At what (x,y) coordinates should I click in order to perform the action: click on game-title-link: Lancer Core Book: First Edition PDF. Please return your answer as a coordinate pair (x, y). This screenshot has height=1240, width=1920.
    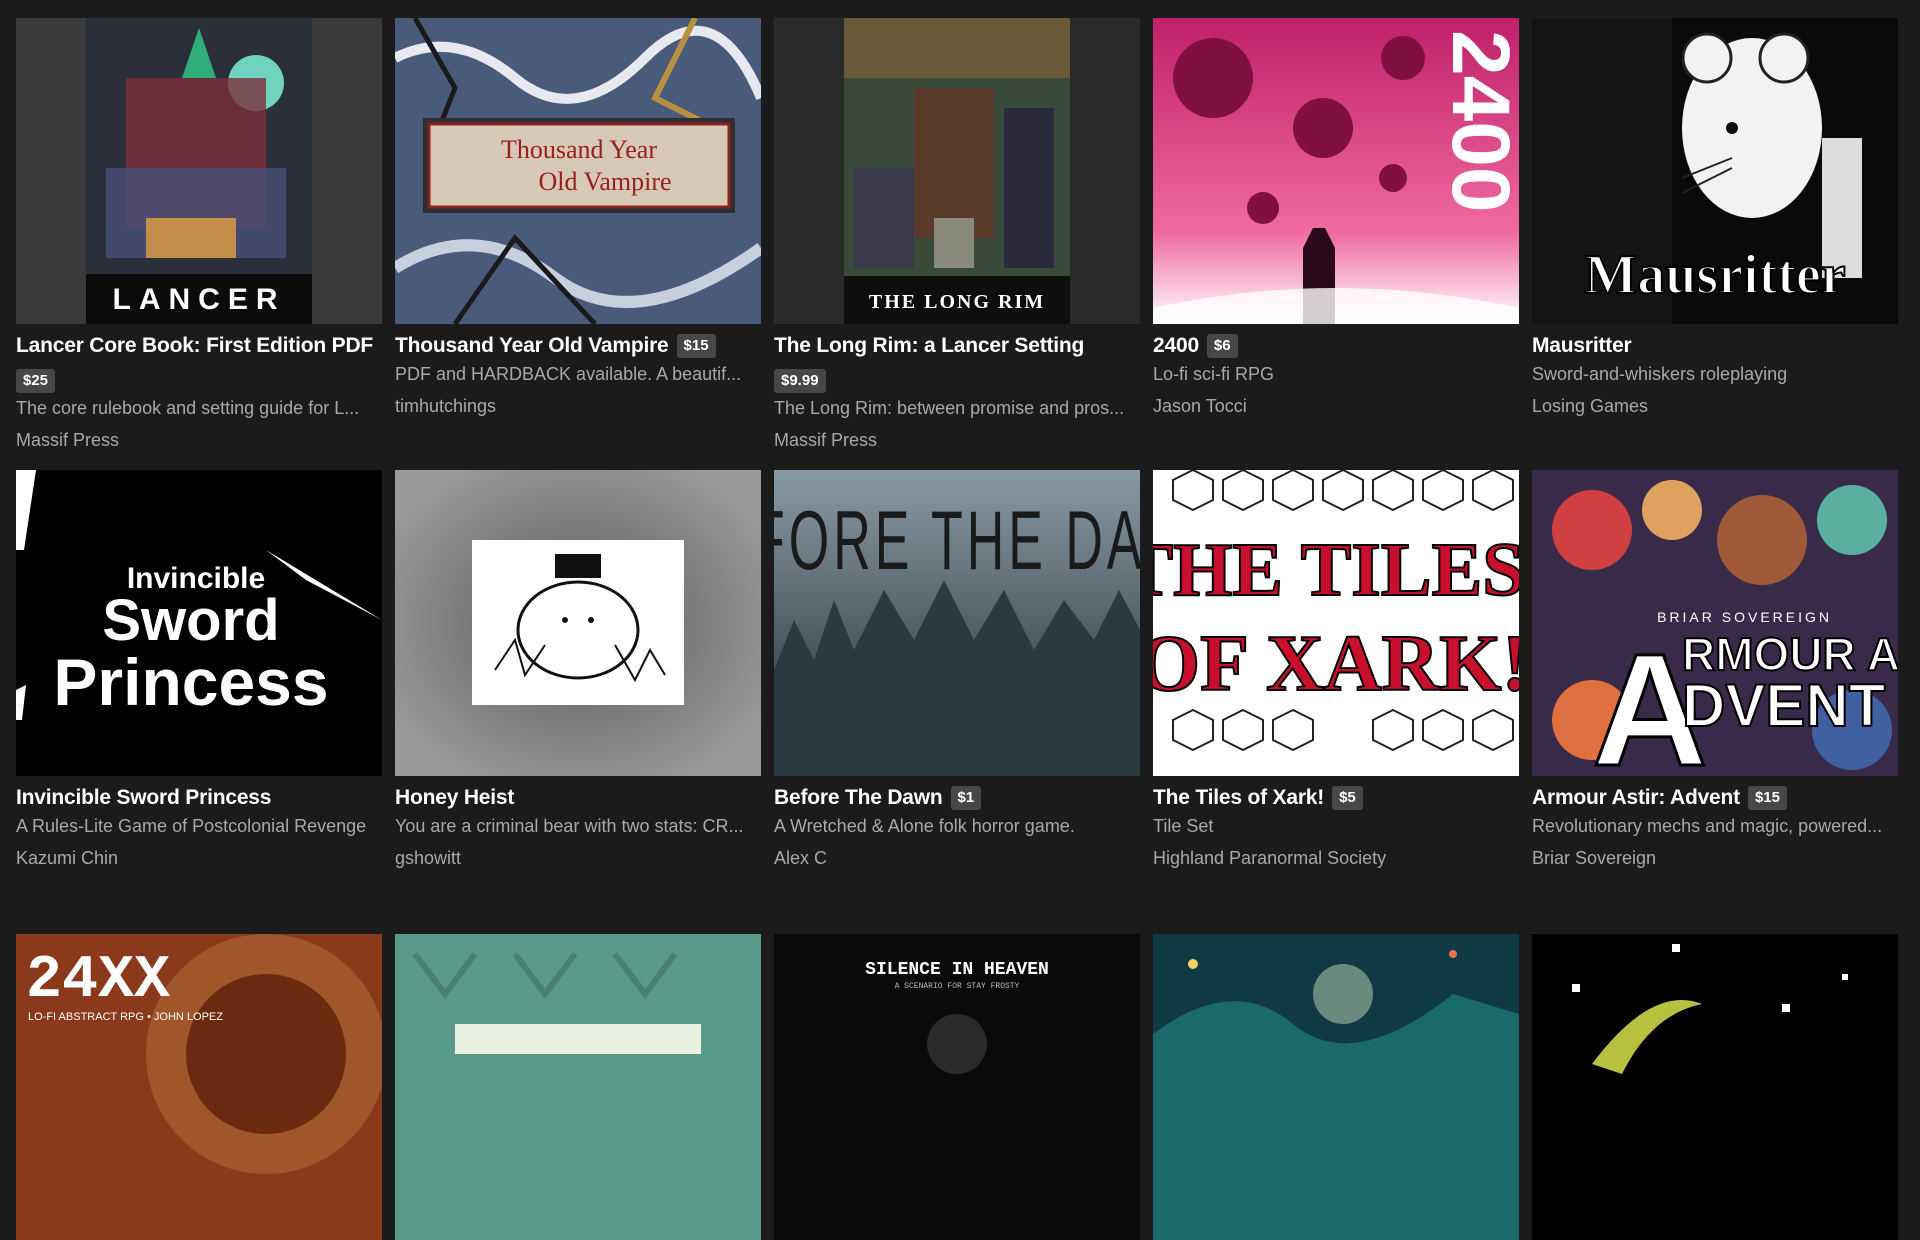
    Looking at the image, I should click on (194, 345).